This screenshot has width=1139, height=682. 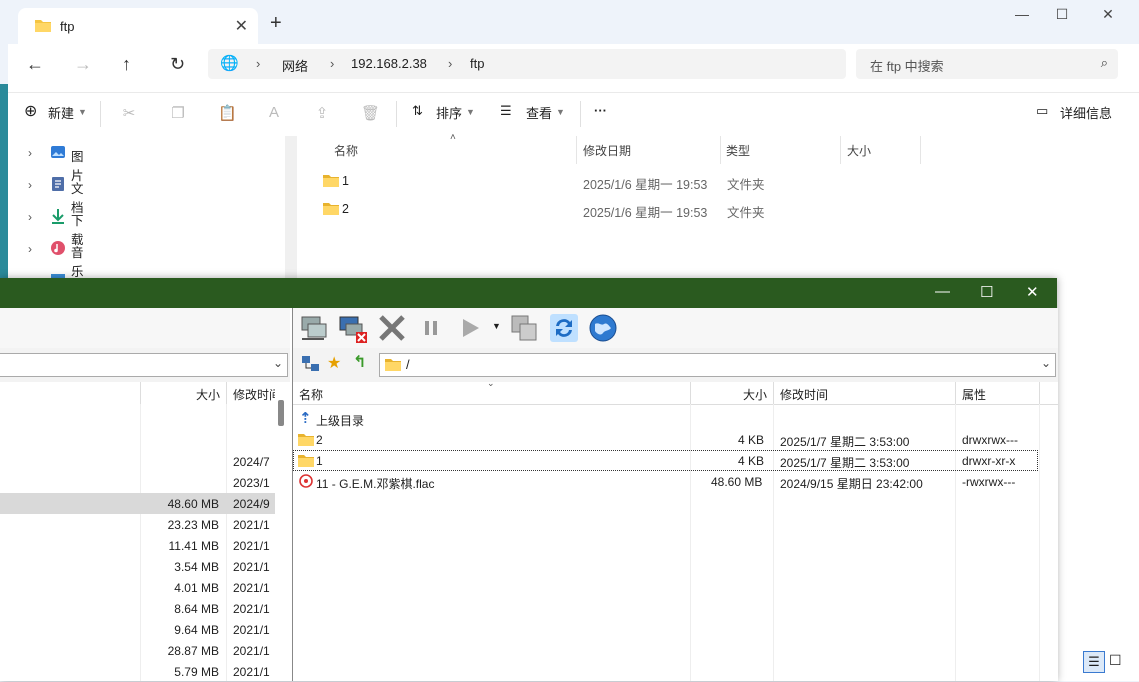 What do you see at coordinates (58, 184) in the screenshot?
I see `documents-icon` at bounding box center [58, 184].